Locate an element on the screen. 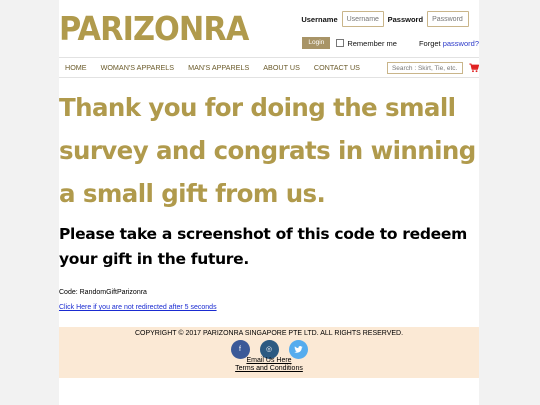 This screenshot has height=405, width=540. forgot-password: Forget password? is located at coordinates (449, 43).